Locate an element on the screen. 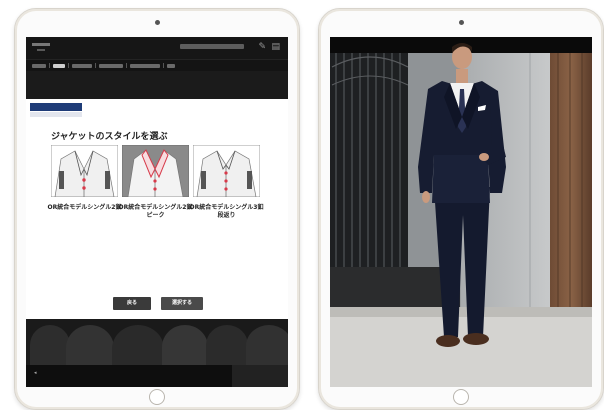  nav-step-top is located at coordinates (39, 65).